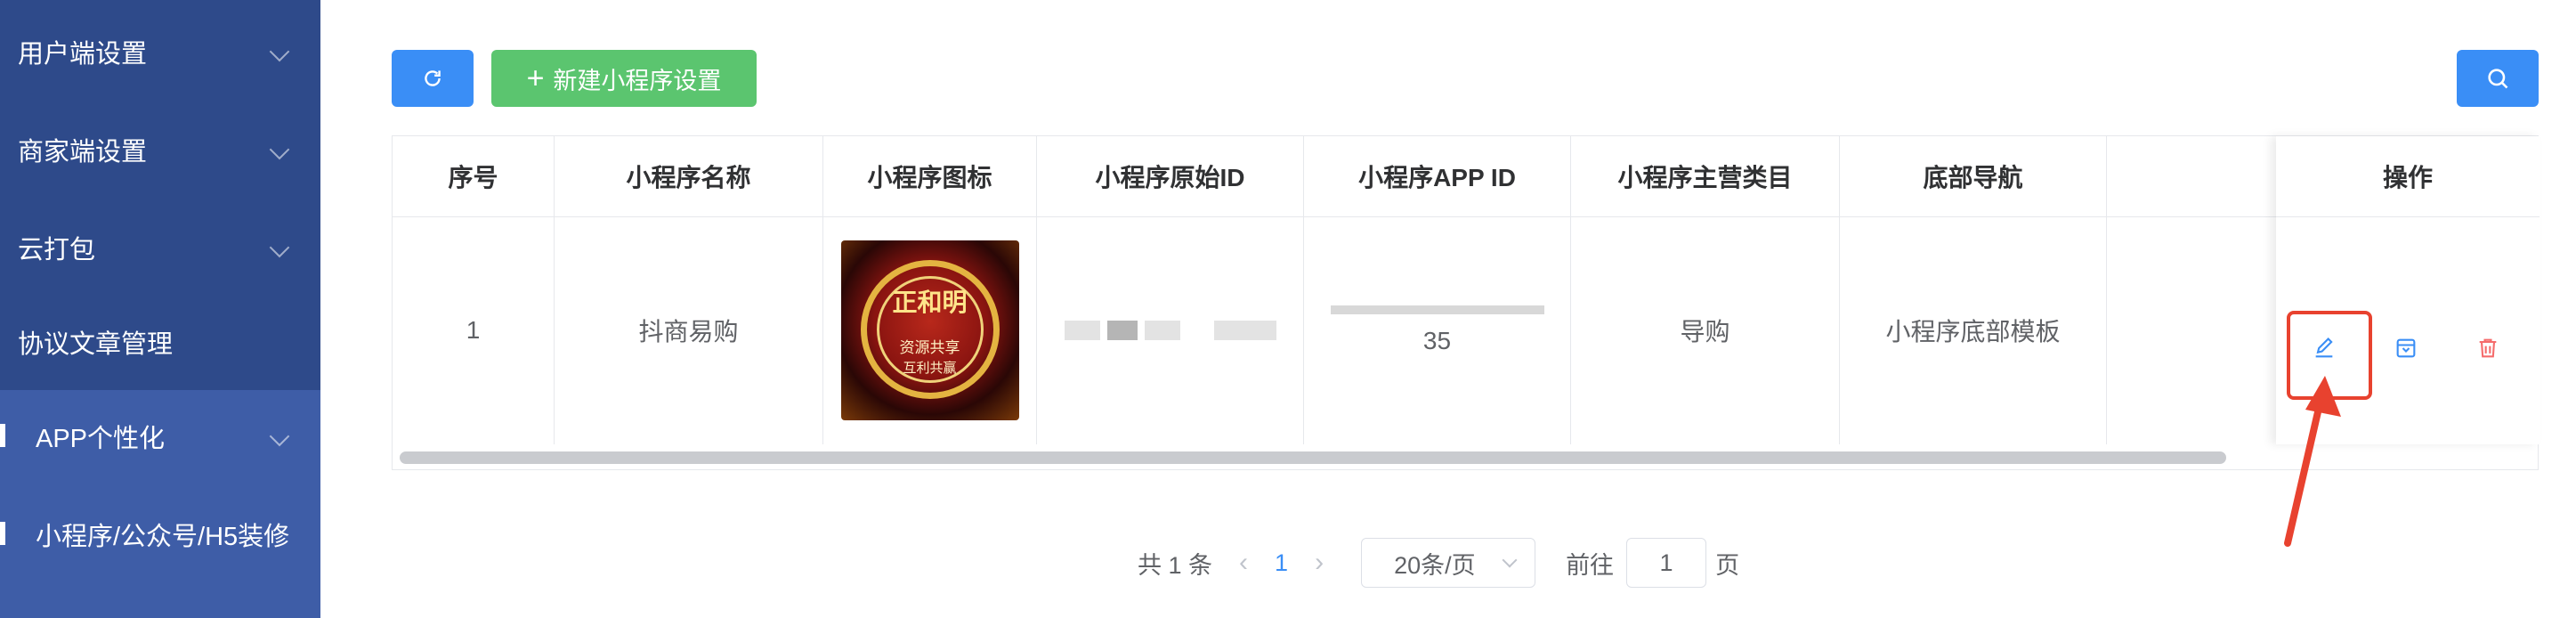  What do you see at coordinates (1176, 565) in the screenshot?
I see `pagination-total: 共 1 条` at bounding box center [1176, 565].